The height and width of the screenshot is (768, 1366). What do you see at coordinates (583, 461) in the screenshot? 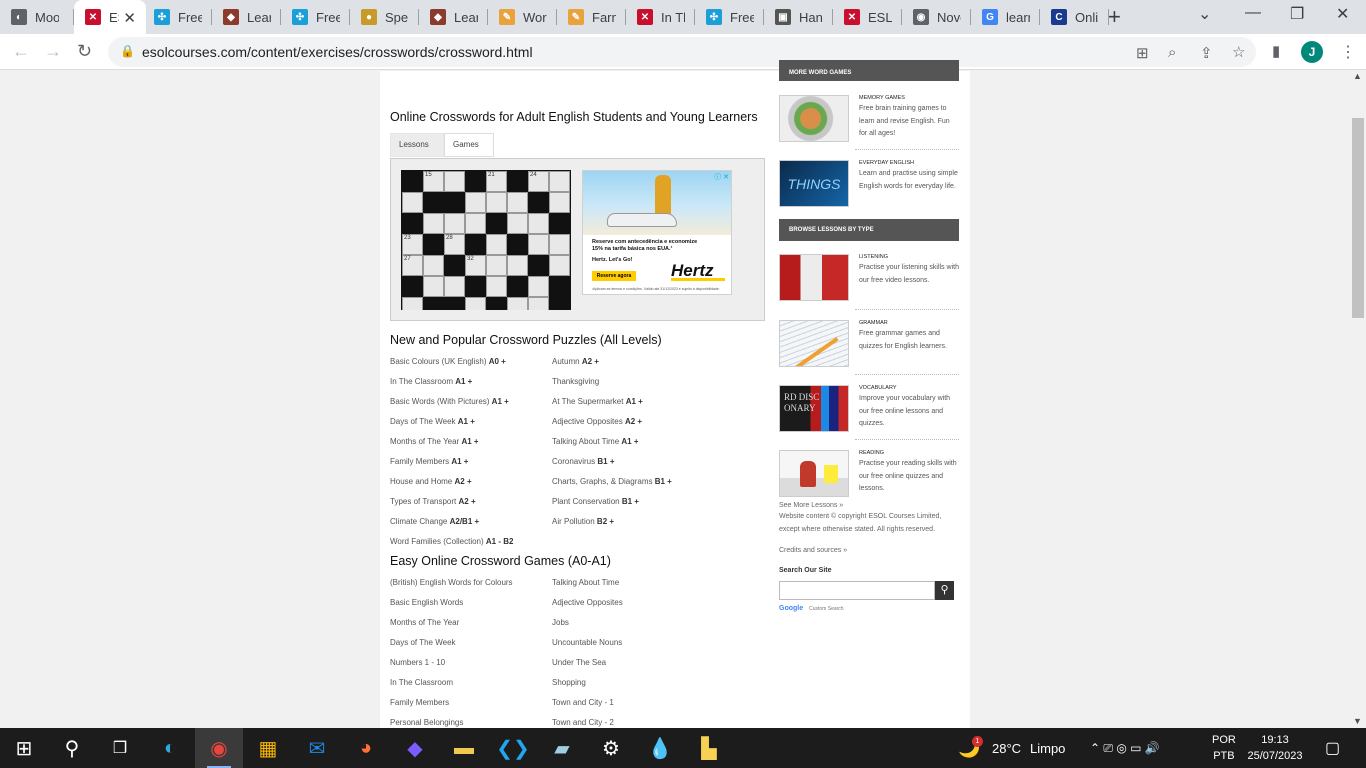
I see `crossword-link: Coronavirus B1 +` at bounding box center [583, 461].